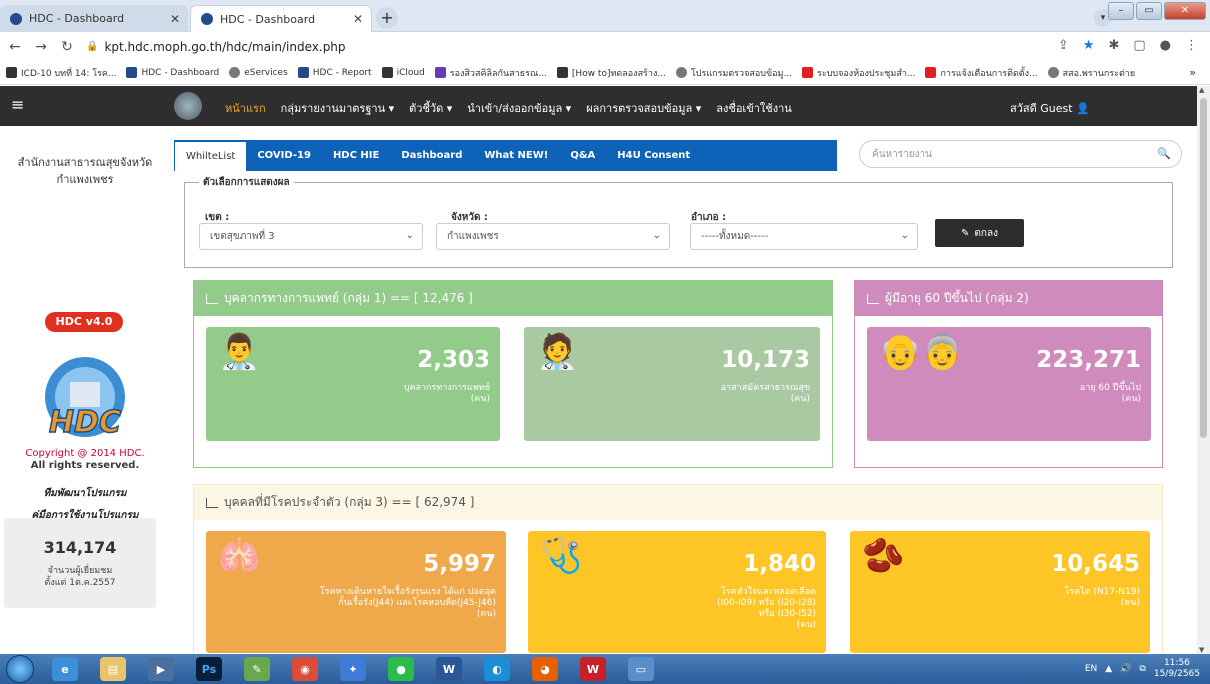 The width and height of the screenshot is (1210, 684). What do you see at coordinates (212, 502) in the screenshot?
I see `bar-chart-icon` at bounding box center [212, 502].